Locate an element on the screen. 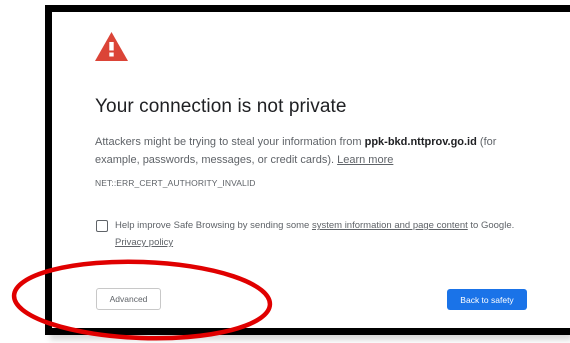 This screenshot has width=570, height=343. back-to-safety-button: Back to safety is located at coordinates (487, 299).